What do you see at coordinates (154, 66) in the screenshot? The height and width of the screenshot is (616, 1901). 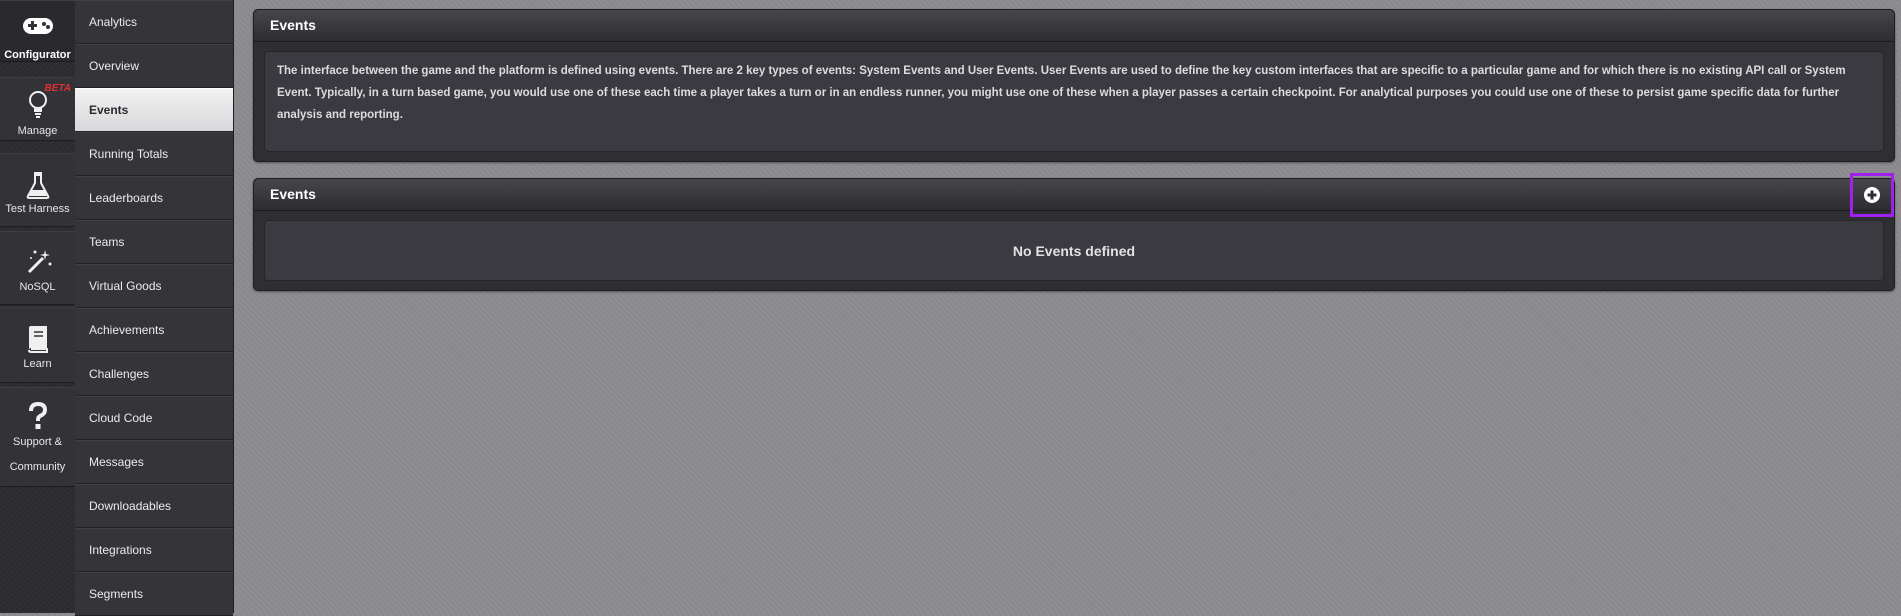 I see `menu-item-overview: Overview` at bounding box center [154, 66].